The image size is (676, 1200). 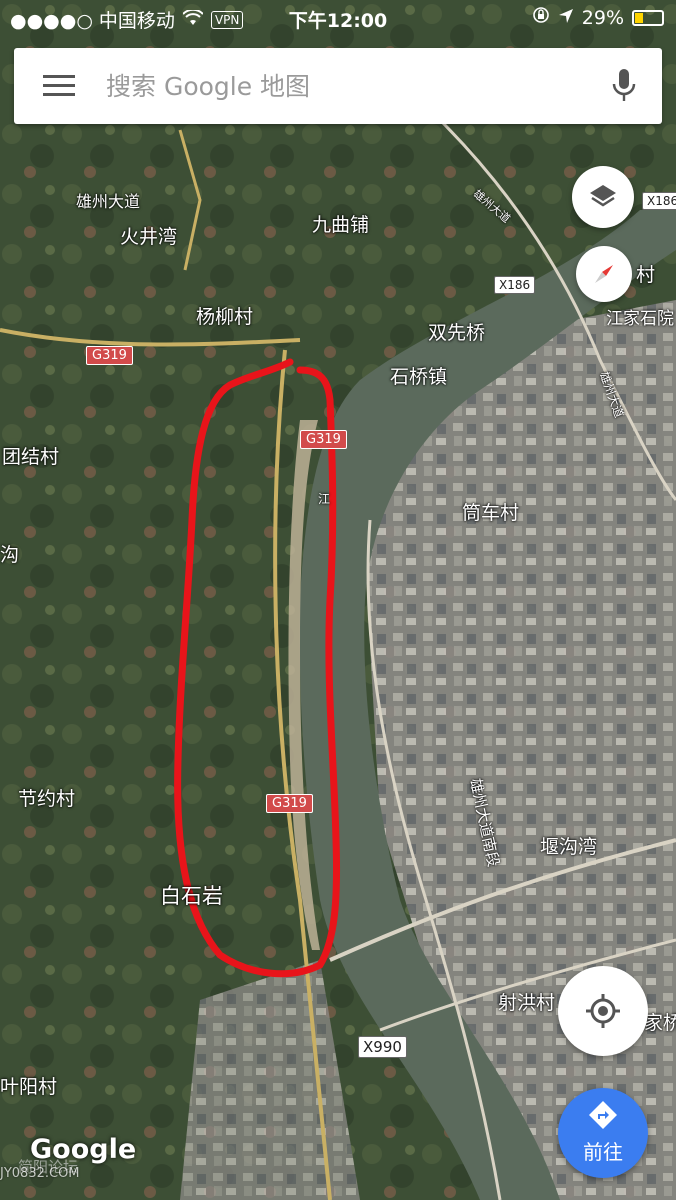 What do you see at coordinates (660, 1023) in the screenshot?
I see `map-label-jia: 家桥` at bounding box center [660, 1023].